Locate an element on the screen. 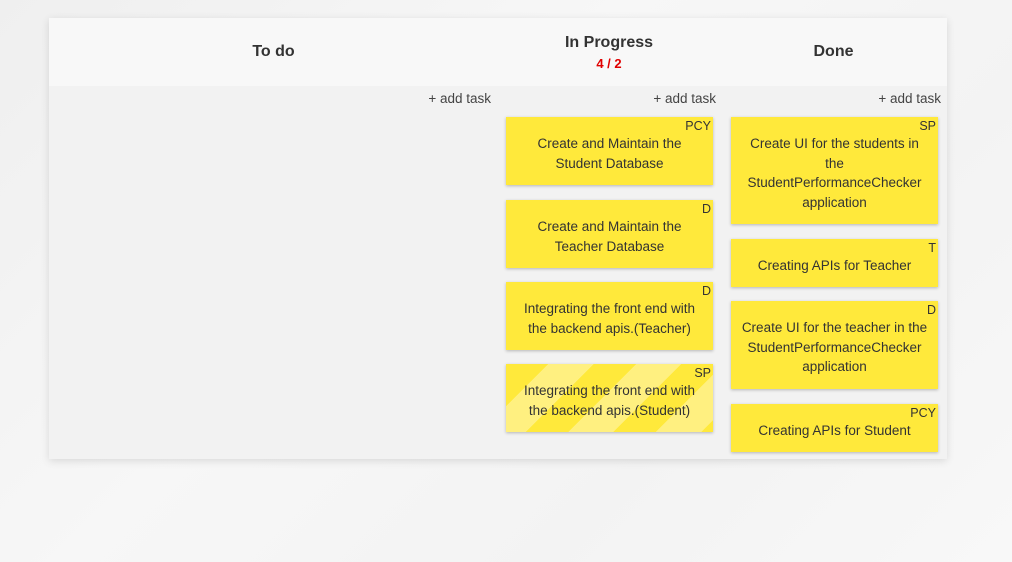  card-text: Creating APIs for Teacher is located at coordinates (834, 265).